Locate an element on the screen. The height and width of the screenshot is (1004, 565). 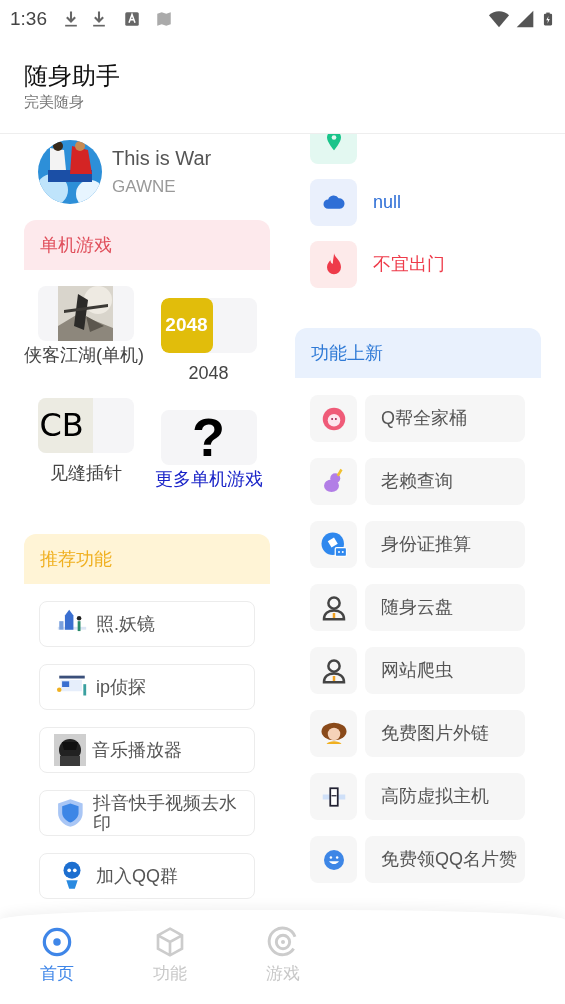
feature-button: 身份证推算 is located at coordinates (445, 544).